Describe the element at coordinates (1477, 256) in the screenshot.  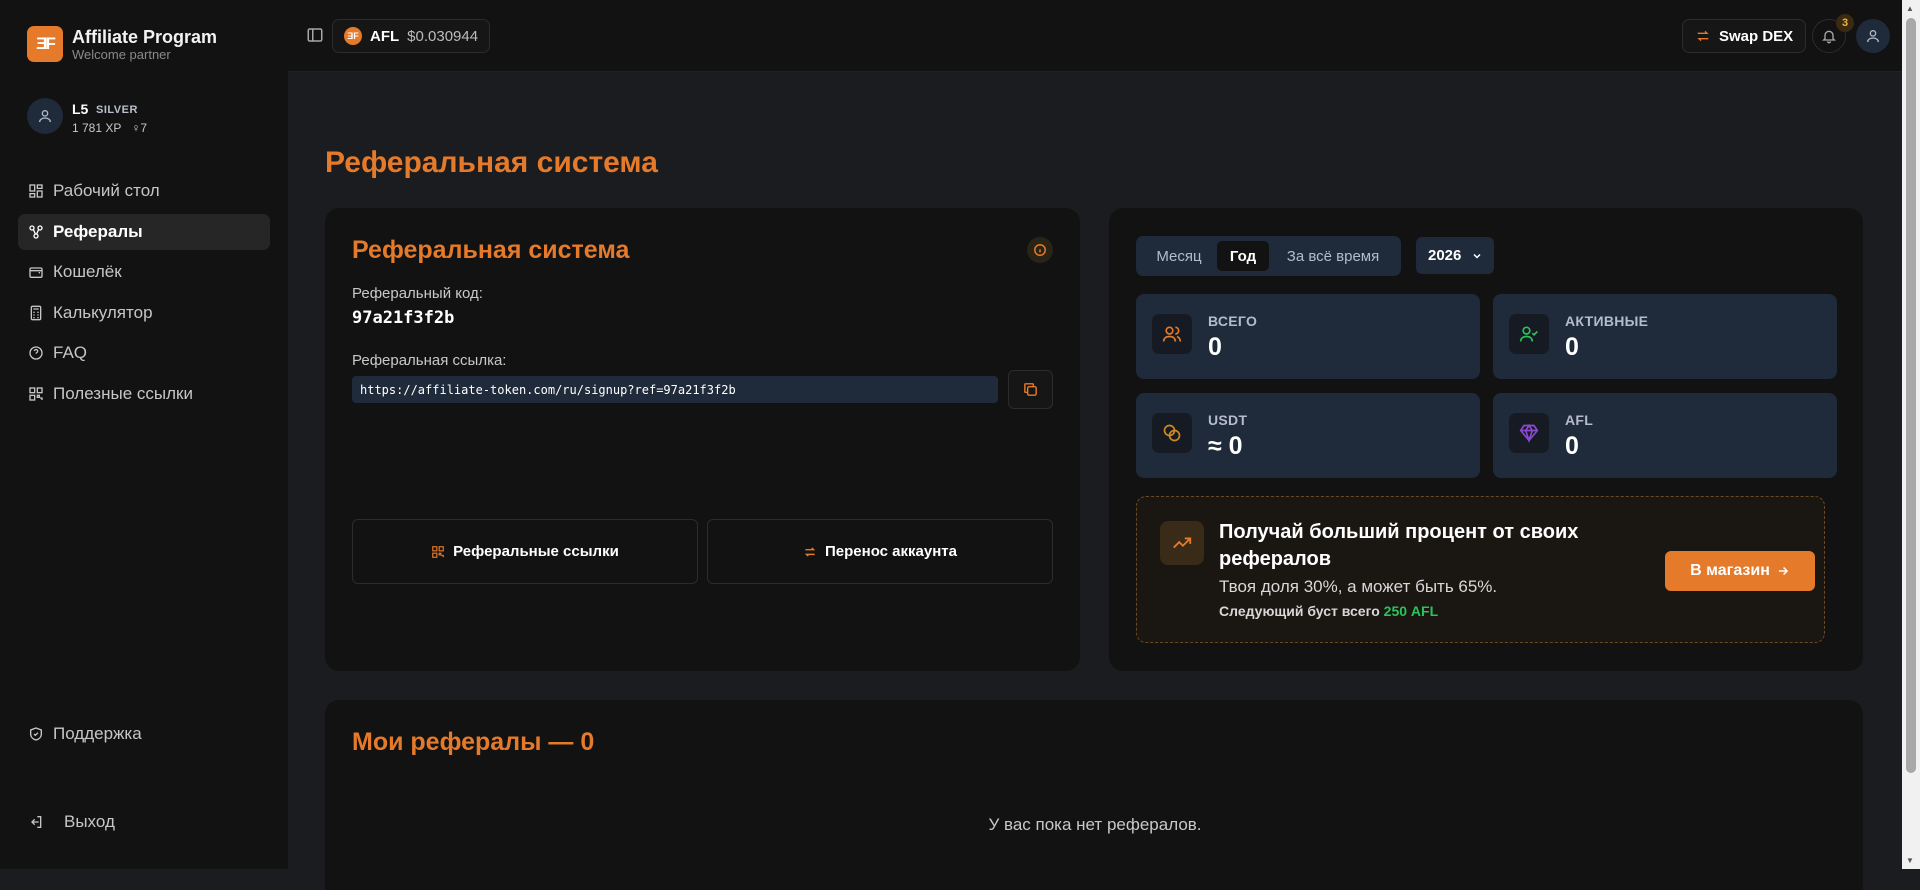
I see `chevron-down-icon` at that location.